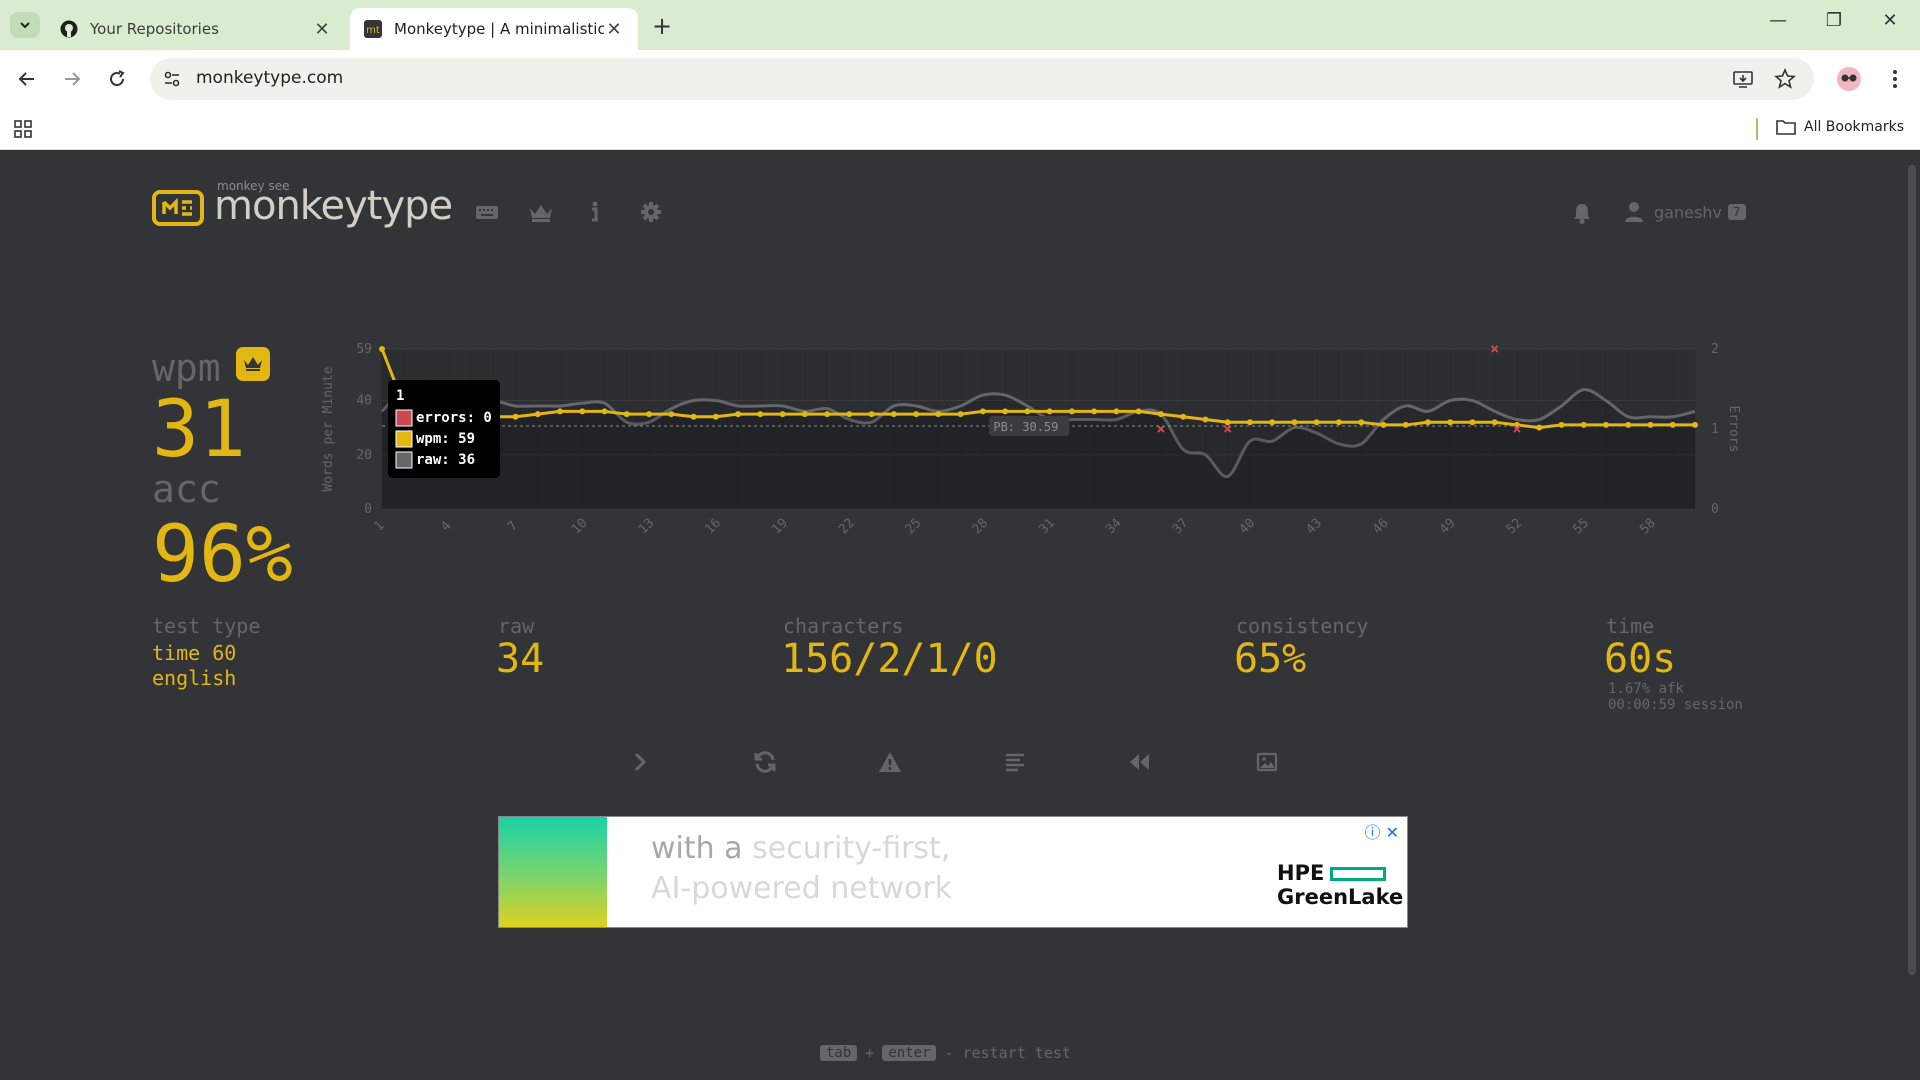 This screenshot has width=1920, height=1080. Describe the element at coordinates (186, 368) in the screenshot. I see `wpm-label: wpm` at that location.